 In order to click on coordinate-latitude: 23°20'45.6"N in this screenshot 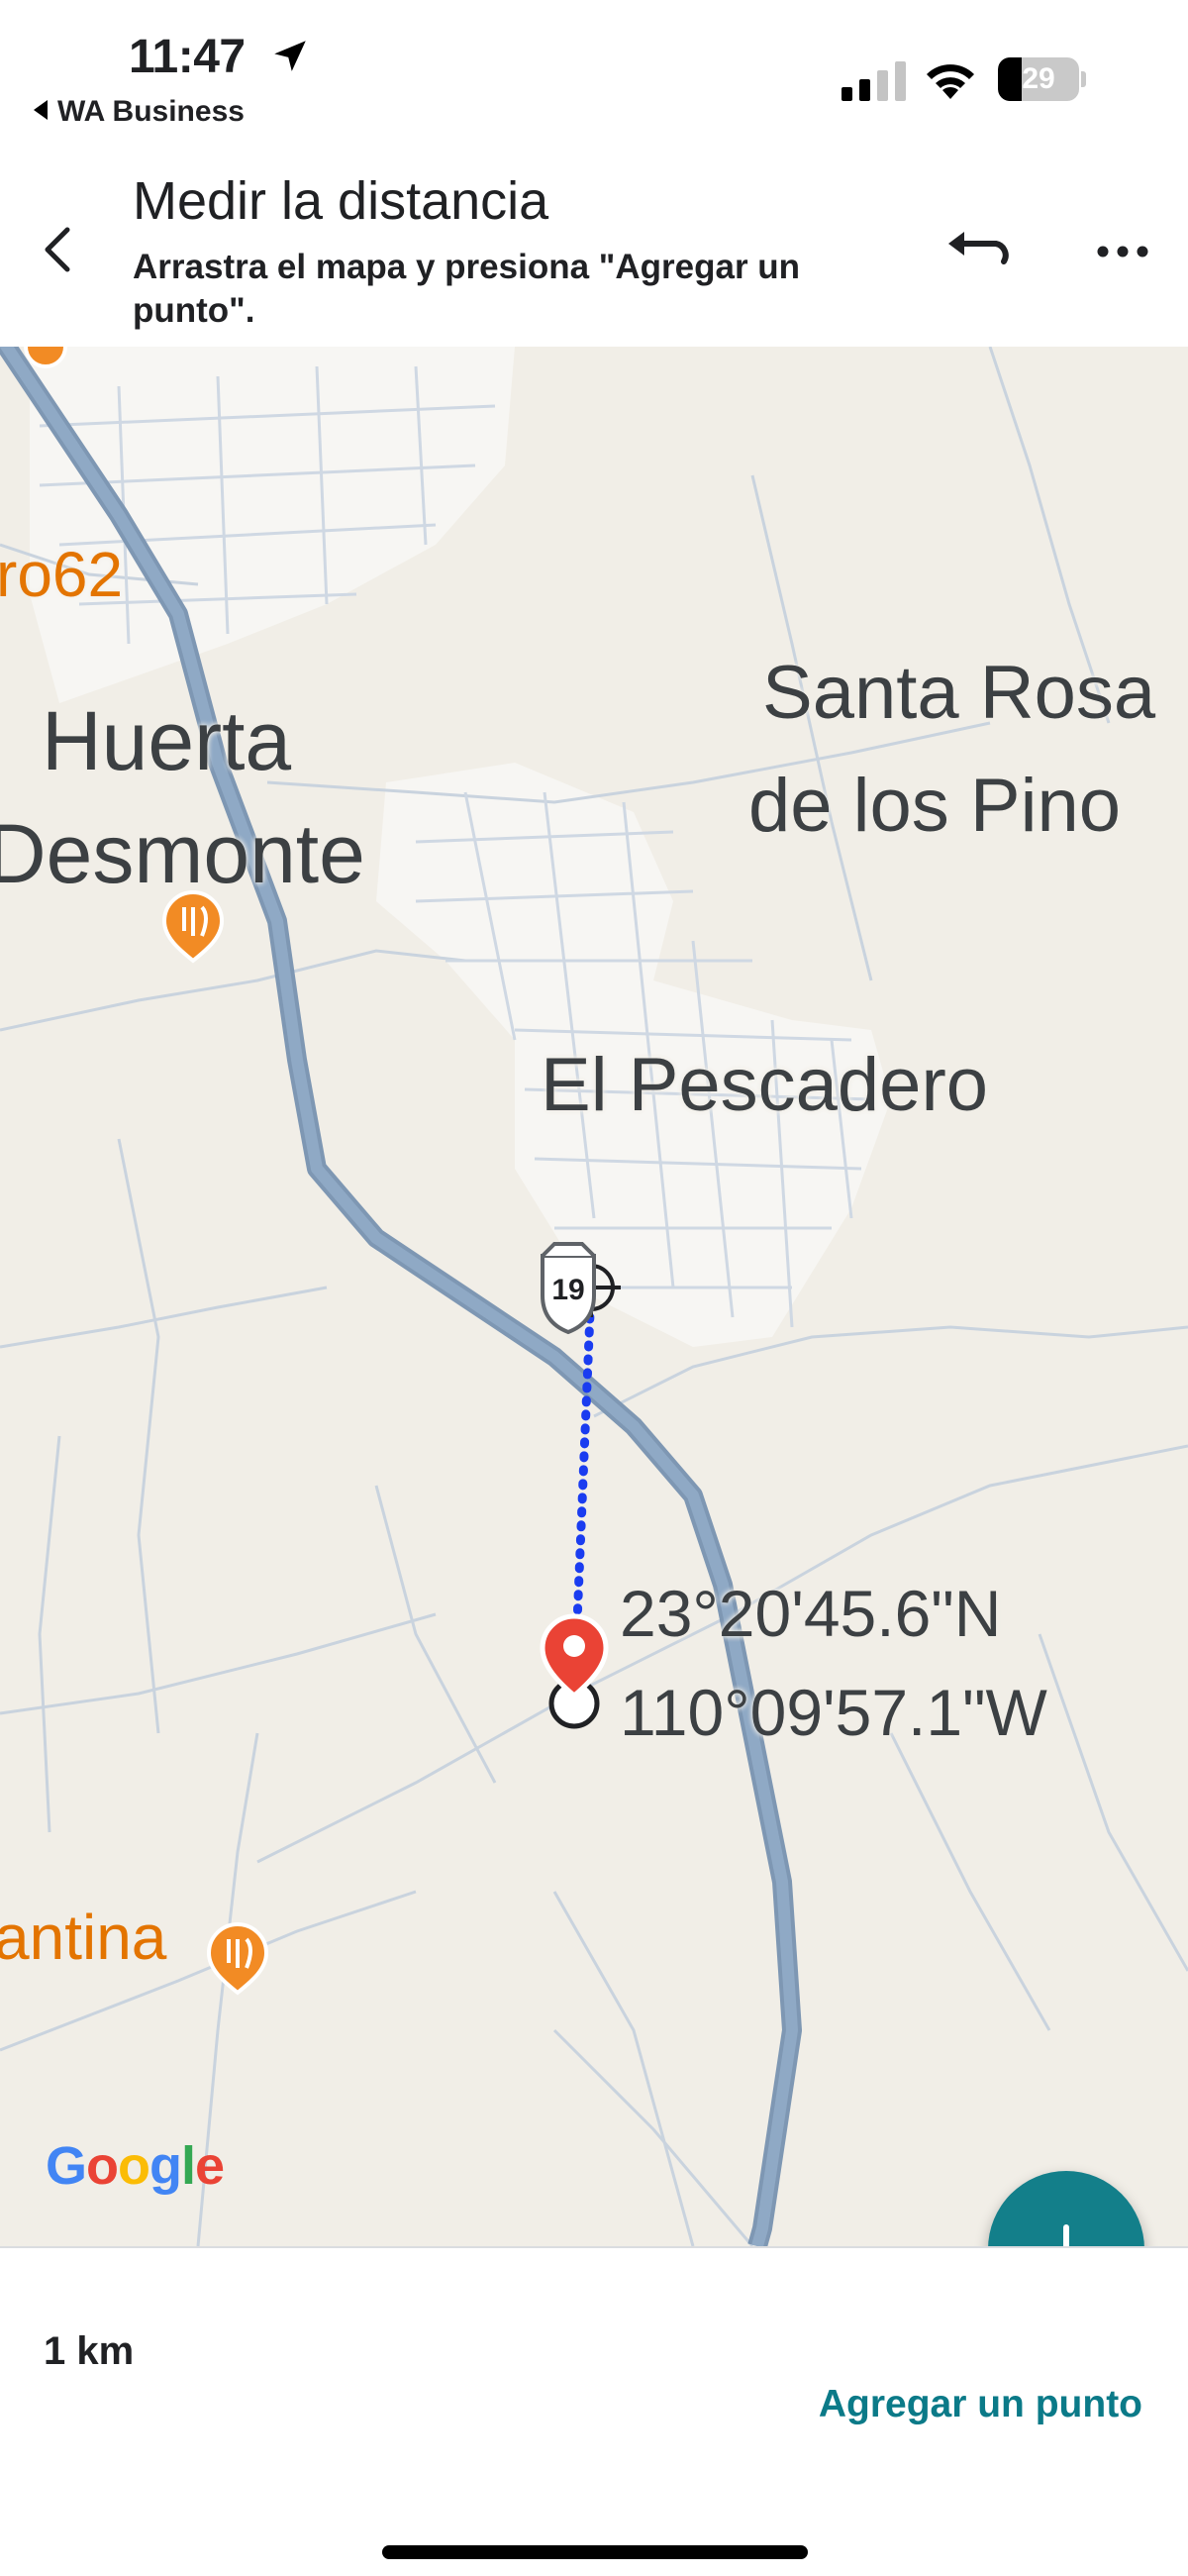, I will do `click(811, 1613)`.